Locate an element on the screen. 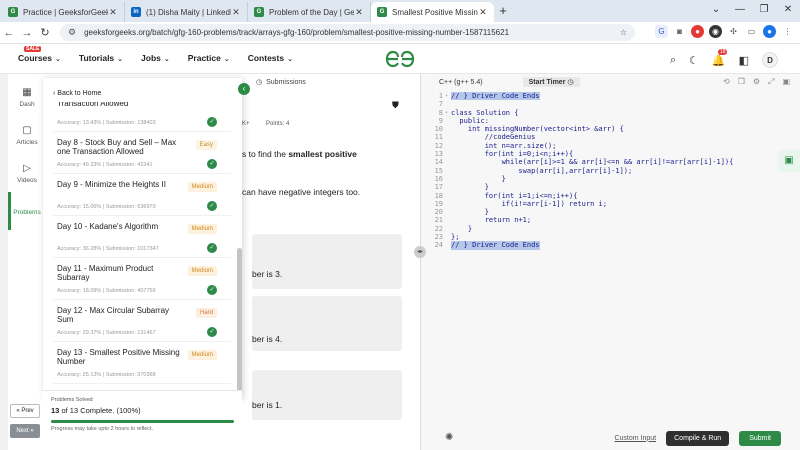 This screenshot has height=450, width=800. reload-icon: ↻ is located at coordinates (45, 32).